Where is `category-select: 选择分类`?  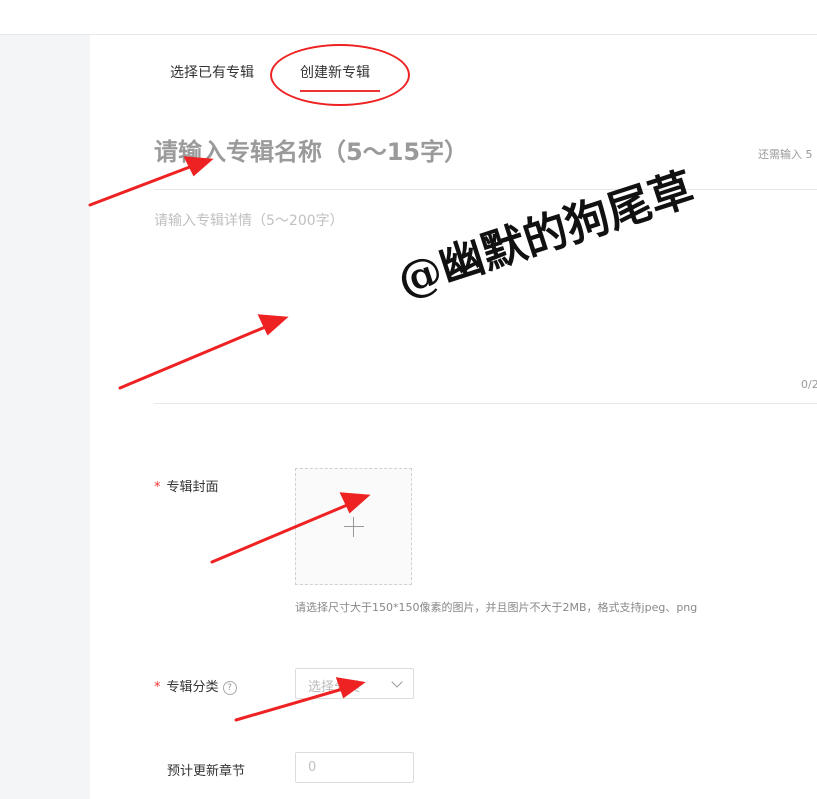
category-select: 选择分类 is located at coordinates (354, 683).